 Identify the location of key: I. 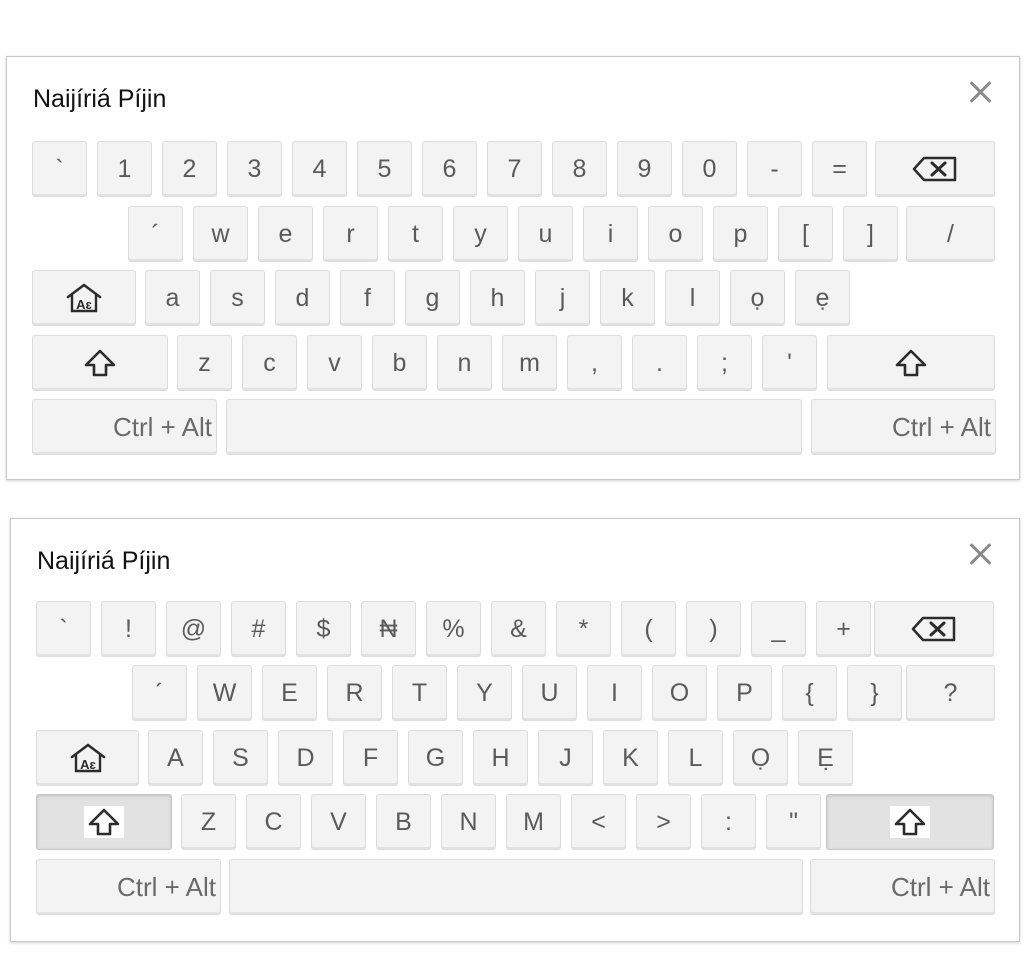
(614, 693).